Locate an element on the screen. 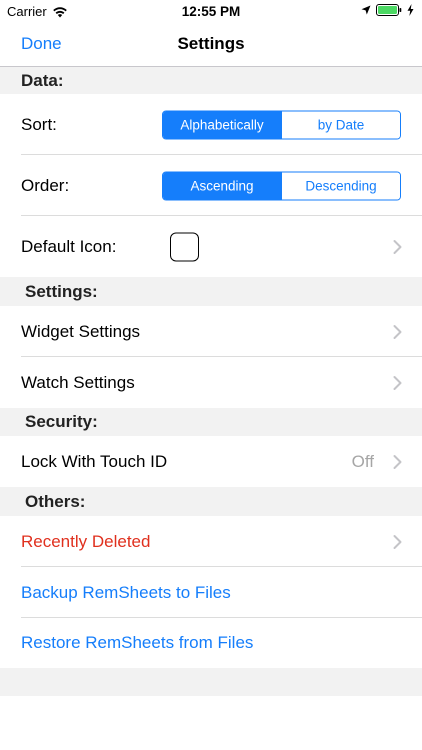 This screenshot has height=750, width=422. default-icon-label: Default Icon: is located at coordinates (69, 246).